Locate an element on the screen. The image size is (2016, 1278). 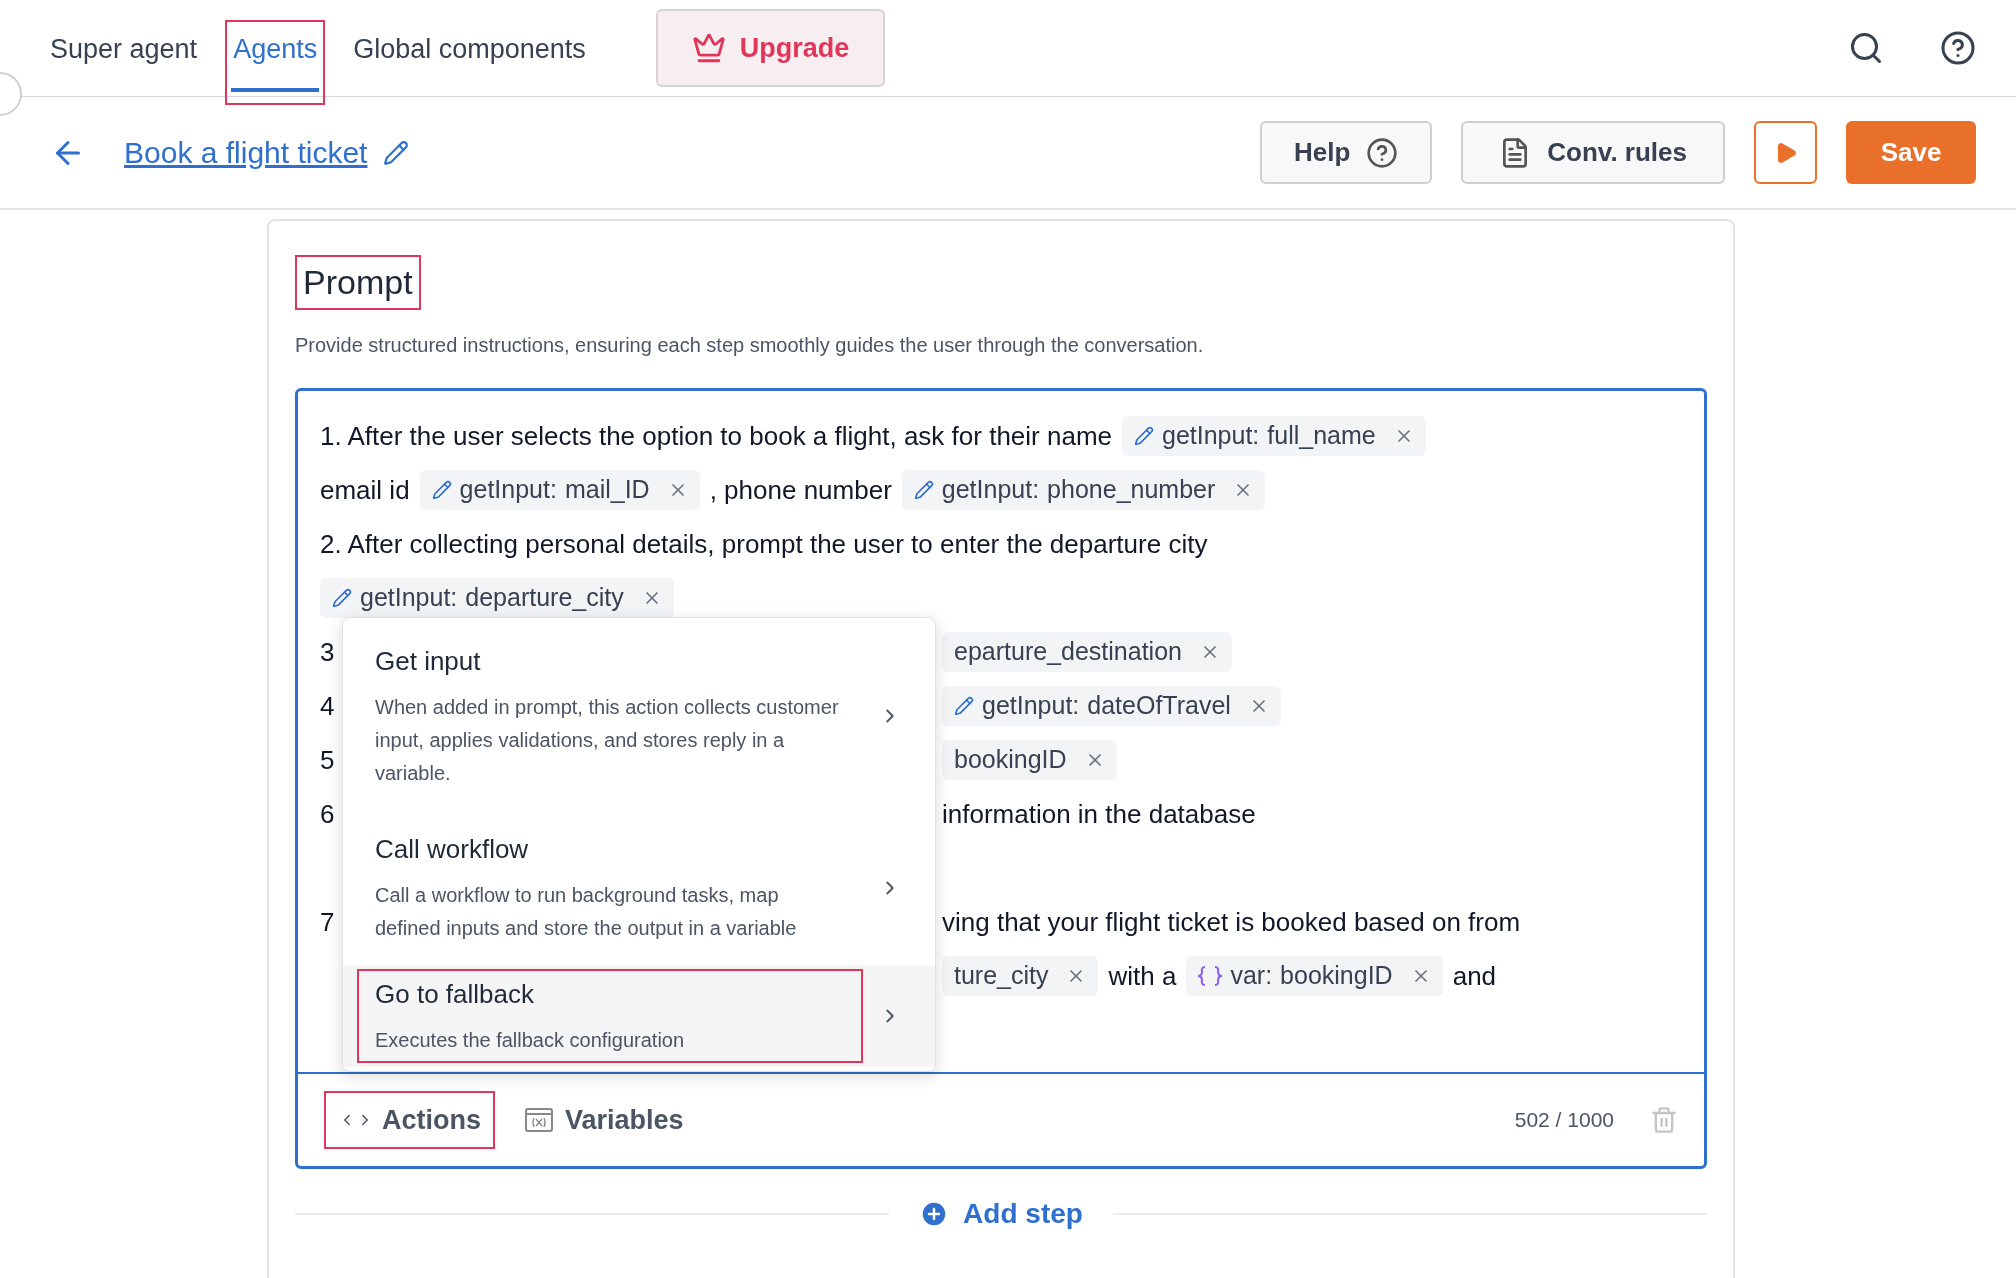
prompt-text: and is located at coordinates (1474, 976).